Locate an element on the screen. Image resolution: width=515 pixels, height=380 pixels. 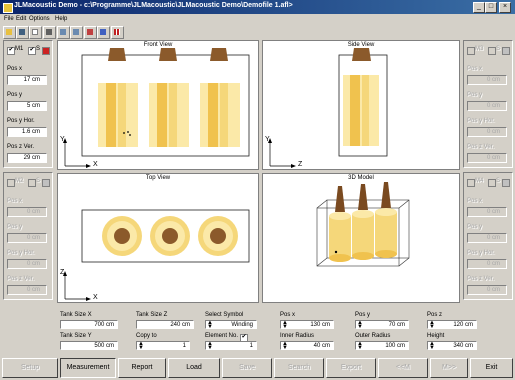
menu-options: Options is located at coordinates (39, 19).